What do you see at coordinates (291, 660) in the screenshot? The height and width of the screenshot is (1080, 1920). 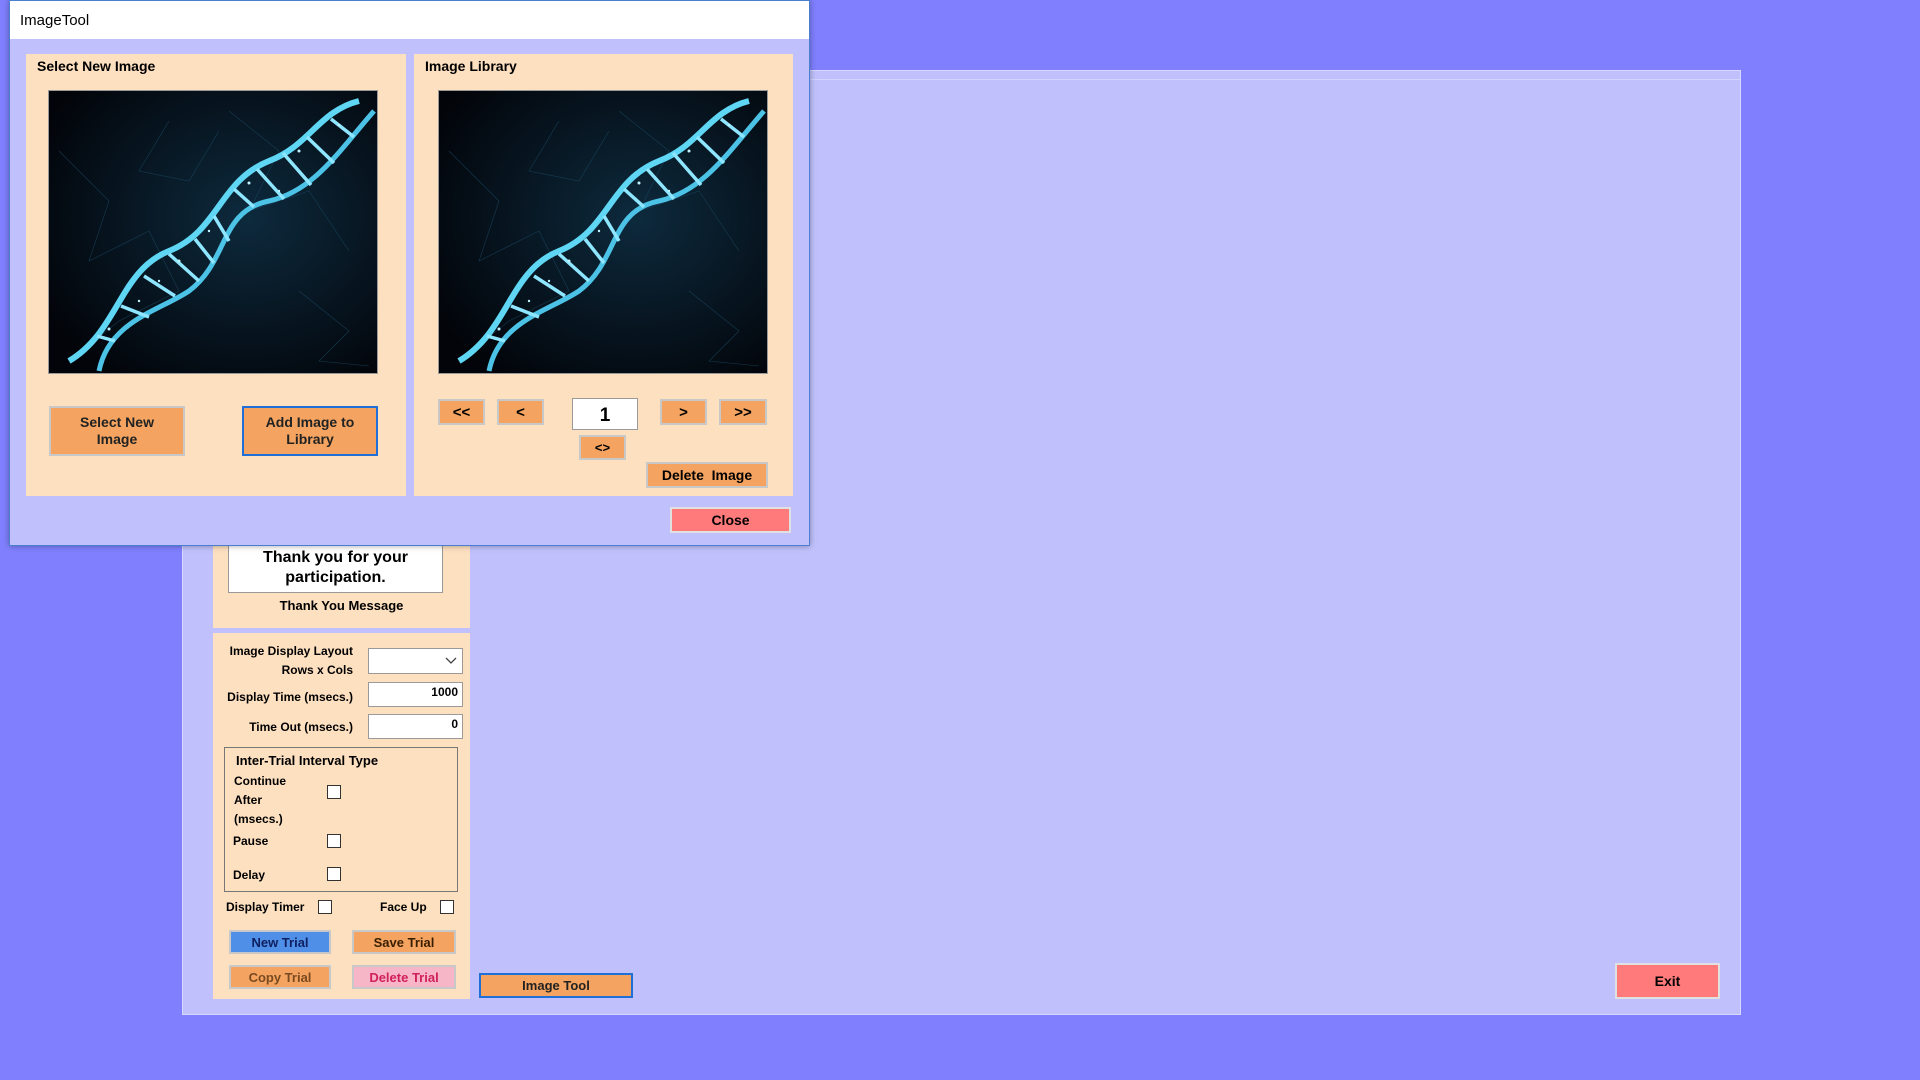 I see `layout-label: Image Display Layout Rows x Cols` at bounding box center [291, 660].